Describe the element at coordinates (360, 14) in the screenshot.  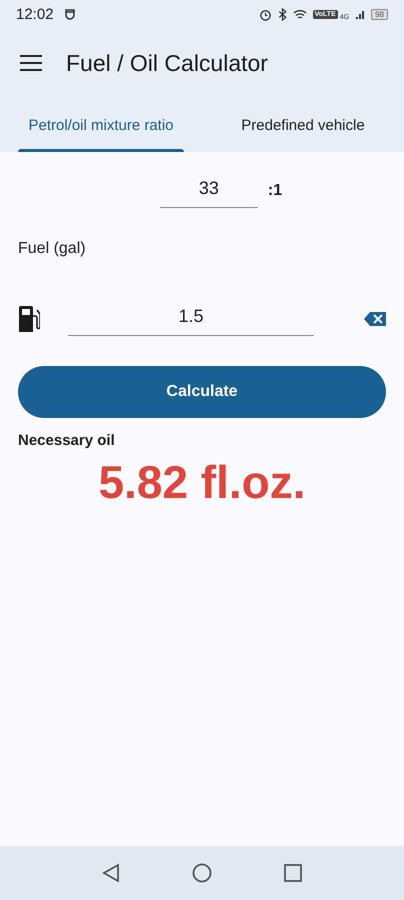
I see `signal-icon` at that location.